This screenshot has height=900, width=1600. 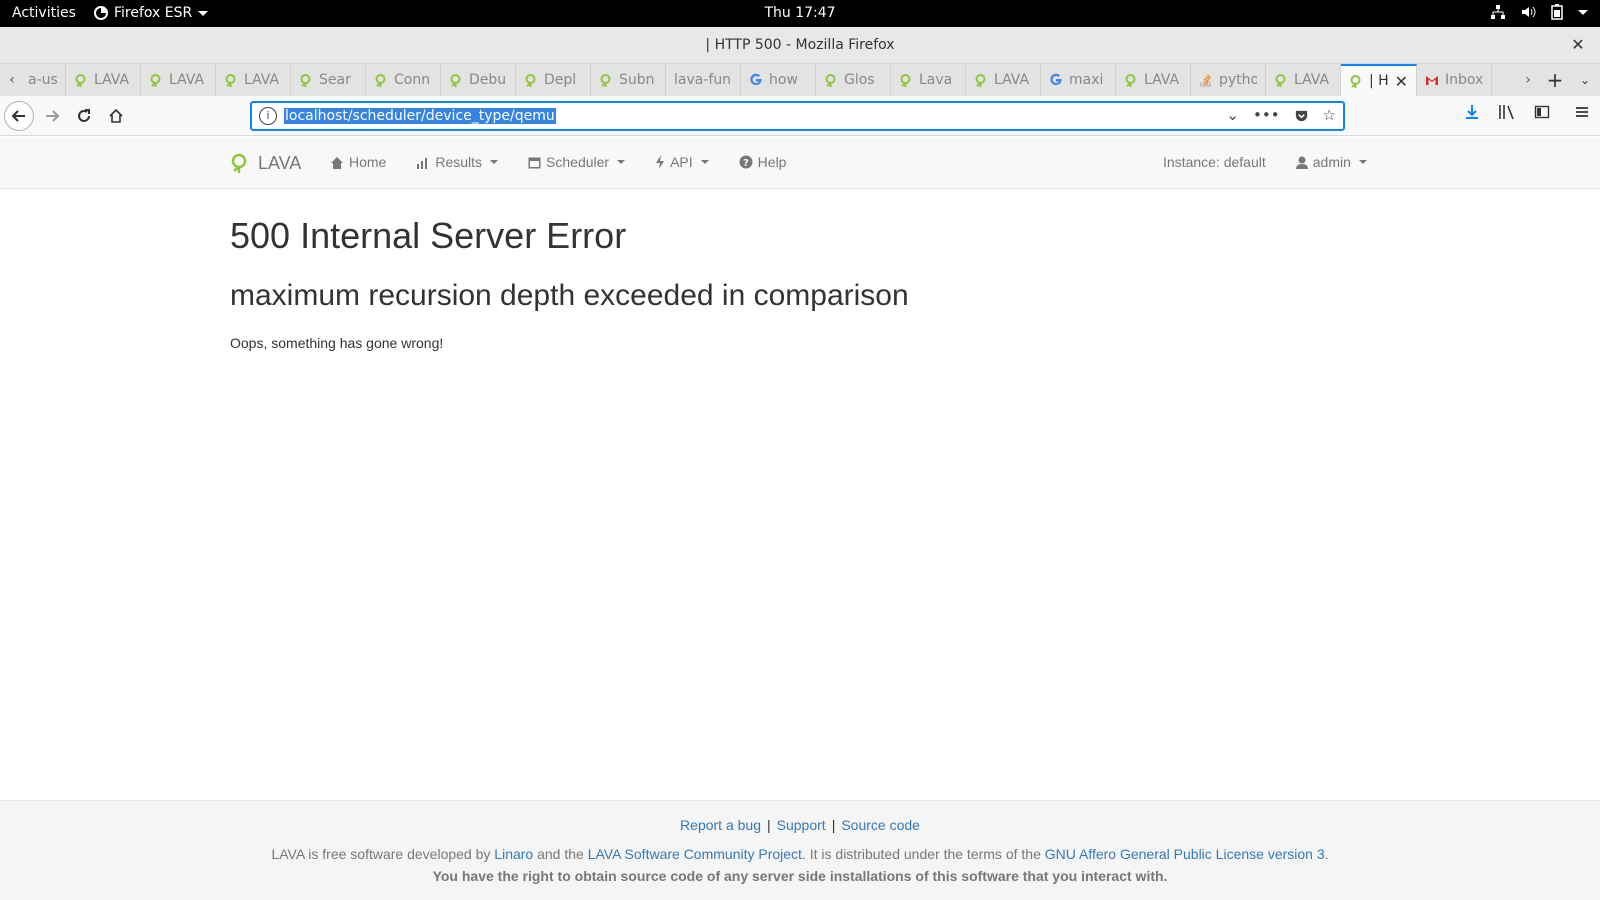 What do you see at coordinates (403, 80) in the screenshot?
I see `tab: Conn` at bounding box center [403, 80].